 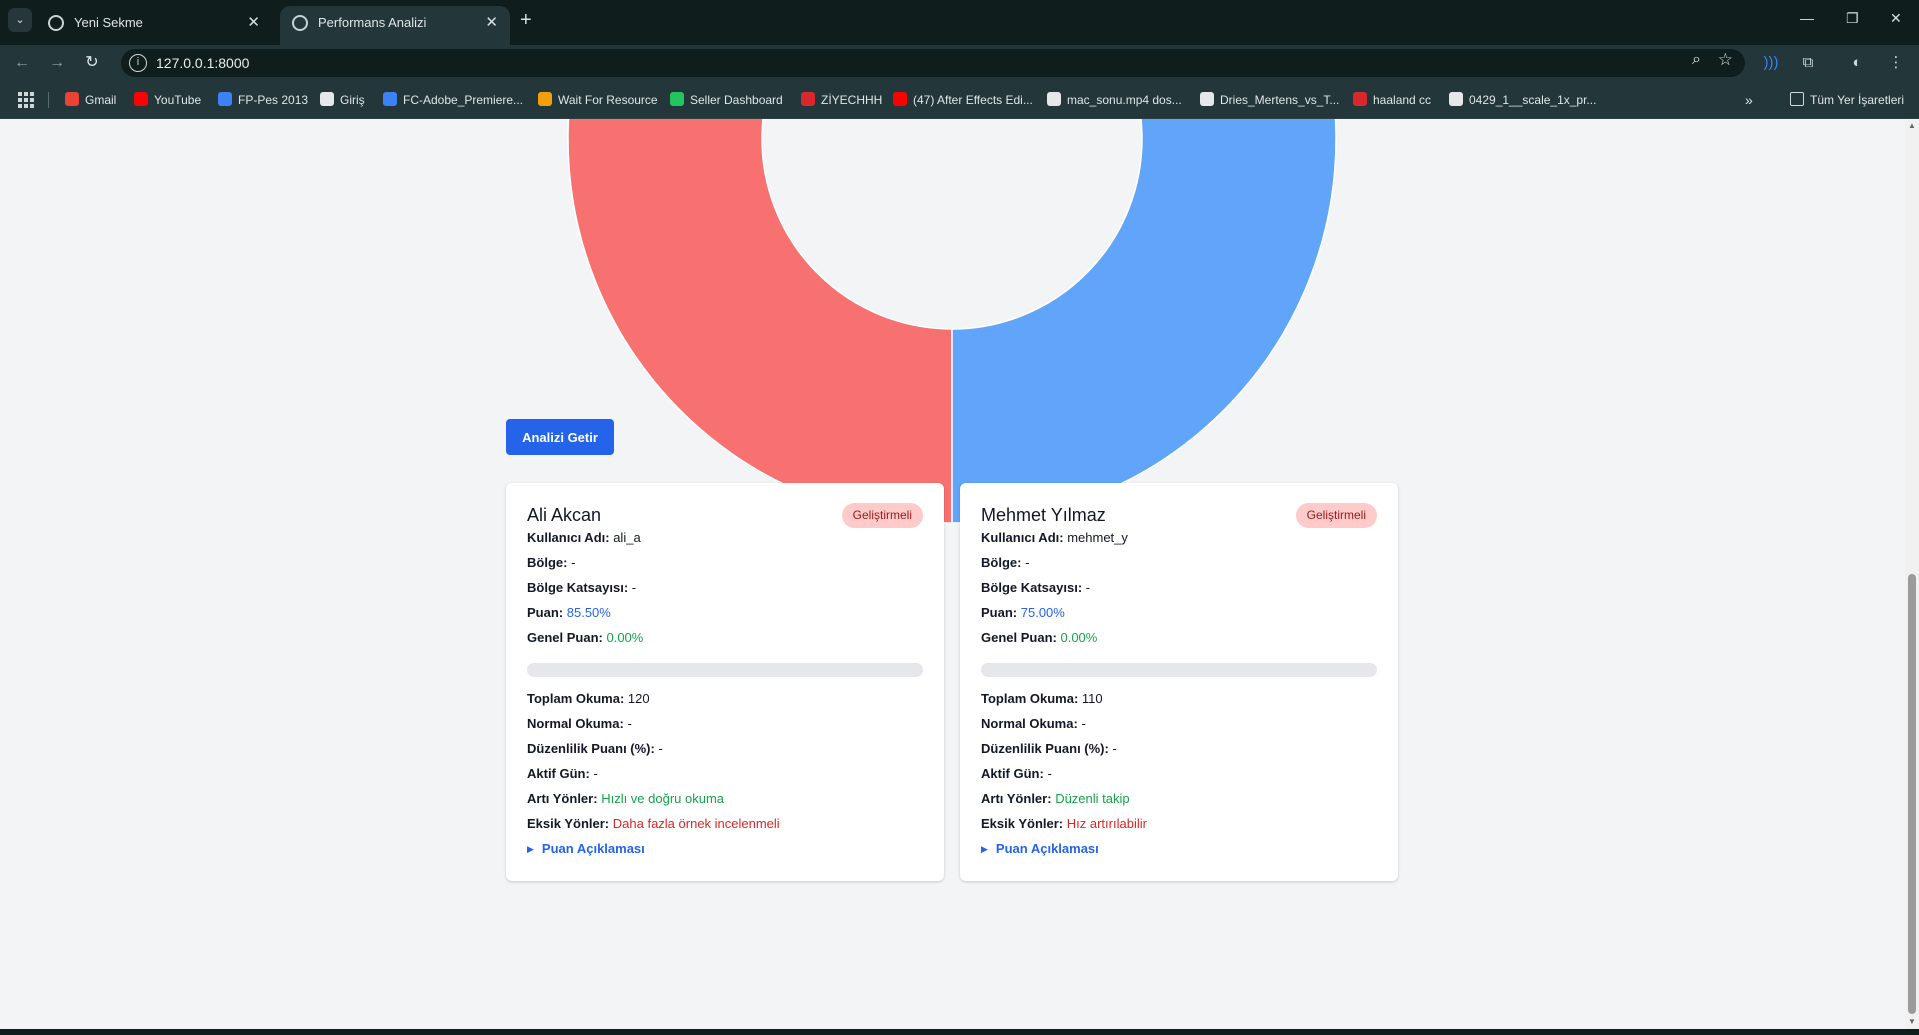 What do you see at coordinates (1771, 63) in the screenshot?
I see `extension-icon: )))` at bounding box center [1771, 63].